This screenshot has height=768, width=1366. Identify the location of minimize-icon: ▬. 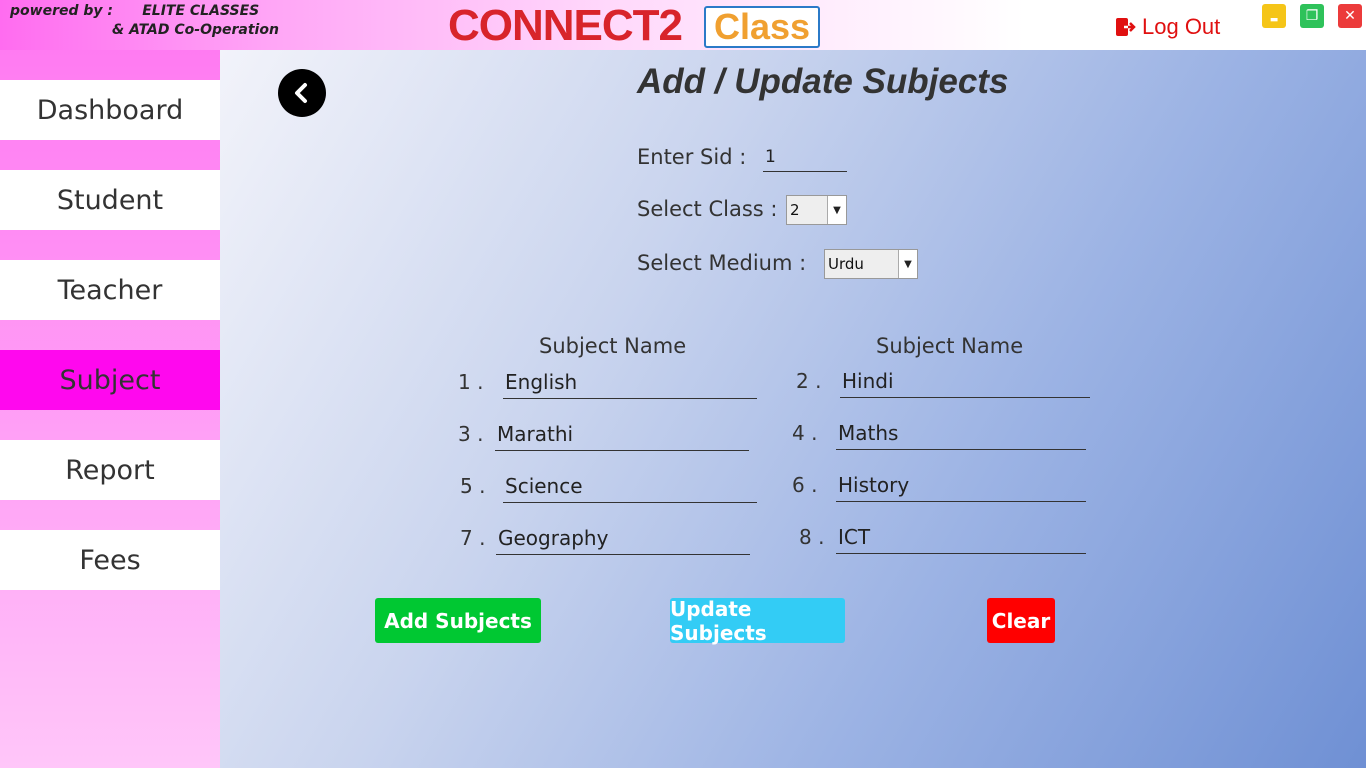
(1274, 20).